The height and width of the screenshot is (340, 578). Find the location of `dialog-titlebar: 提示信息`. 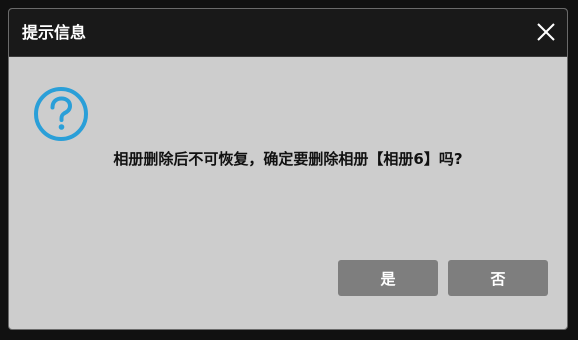

dialog-titlebar: 提示信息 is located at coordinates (288, 33).